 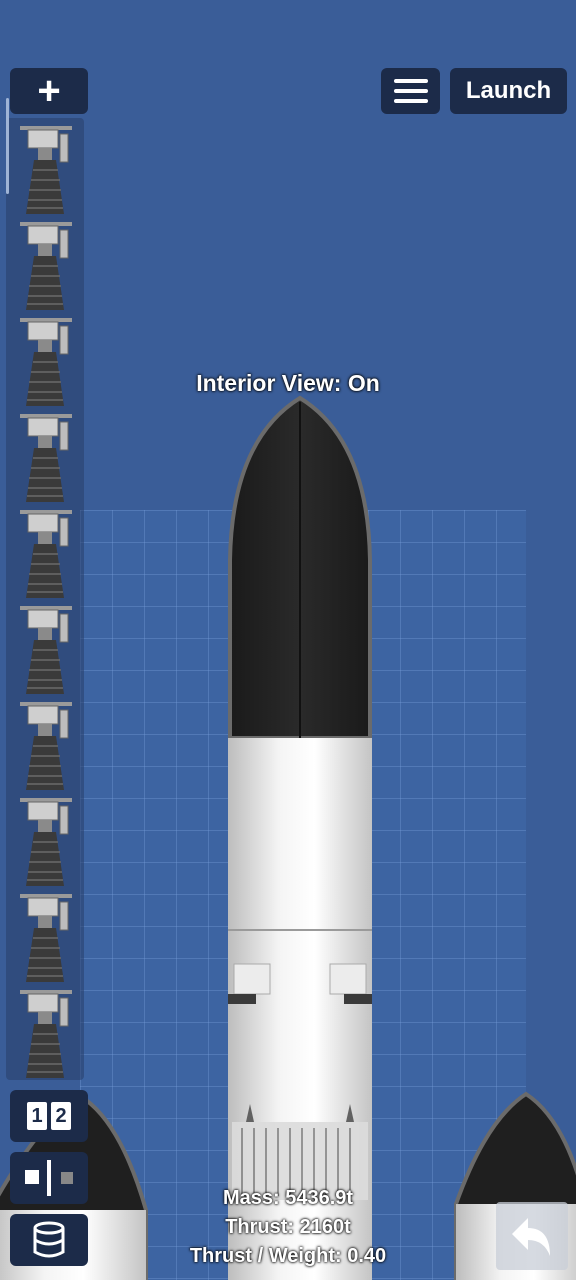 I want to click on twr-stat: Thrust / Weight: 0.40, so click(x=288, y=1256).